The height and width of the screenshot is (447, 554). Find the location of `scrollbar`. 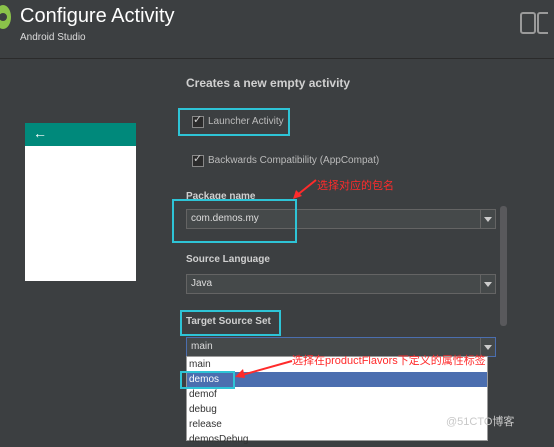

scrollbar is located at coordinates (503, 266).